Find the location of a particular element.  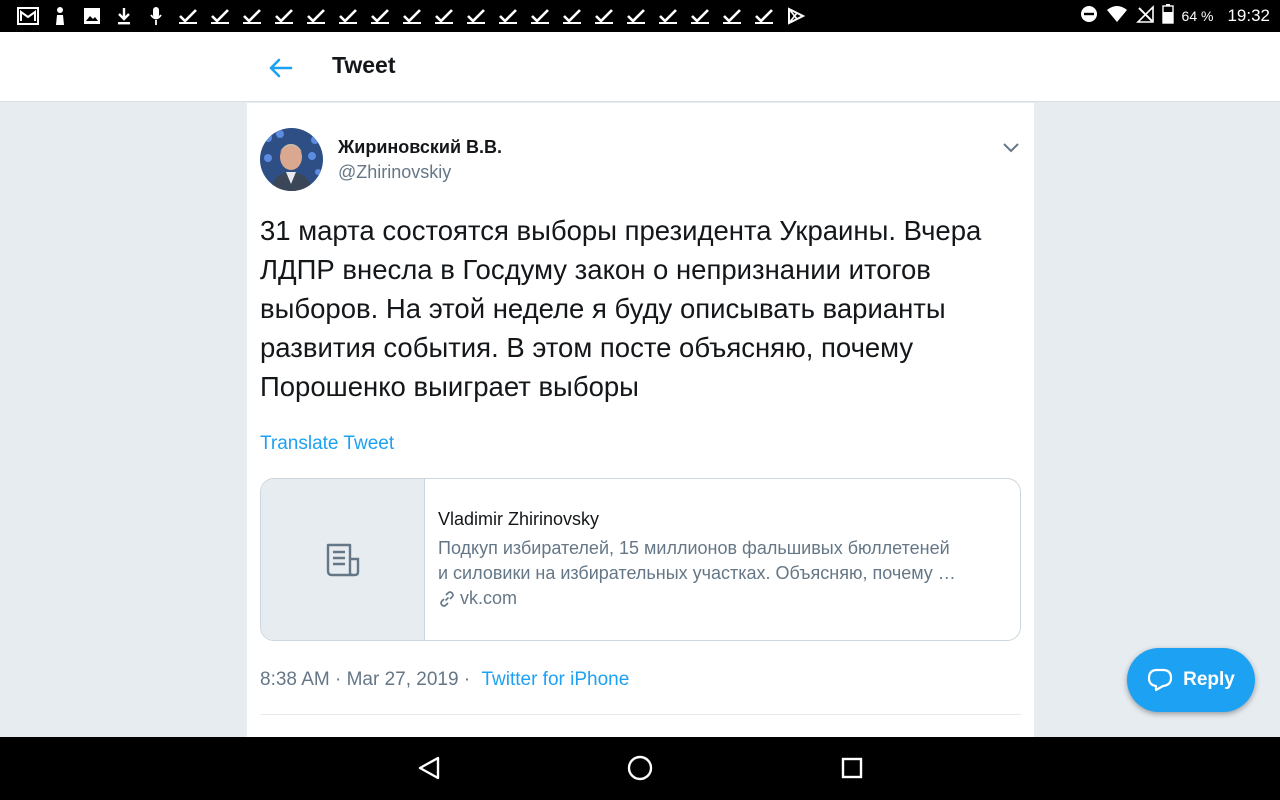

reply-label: Reply is located at coordinates (1209, 679).